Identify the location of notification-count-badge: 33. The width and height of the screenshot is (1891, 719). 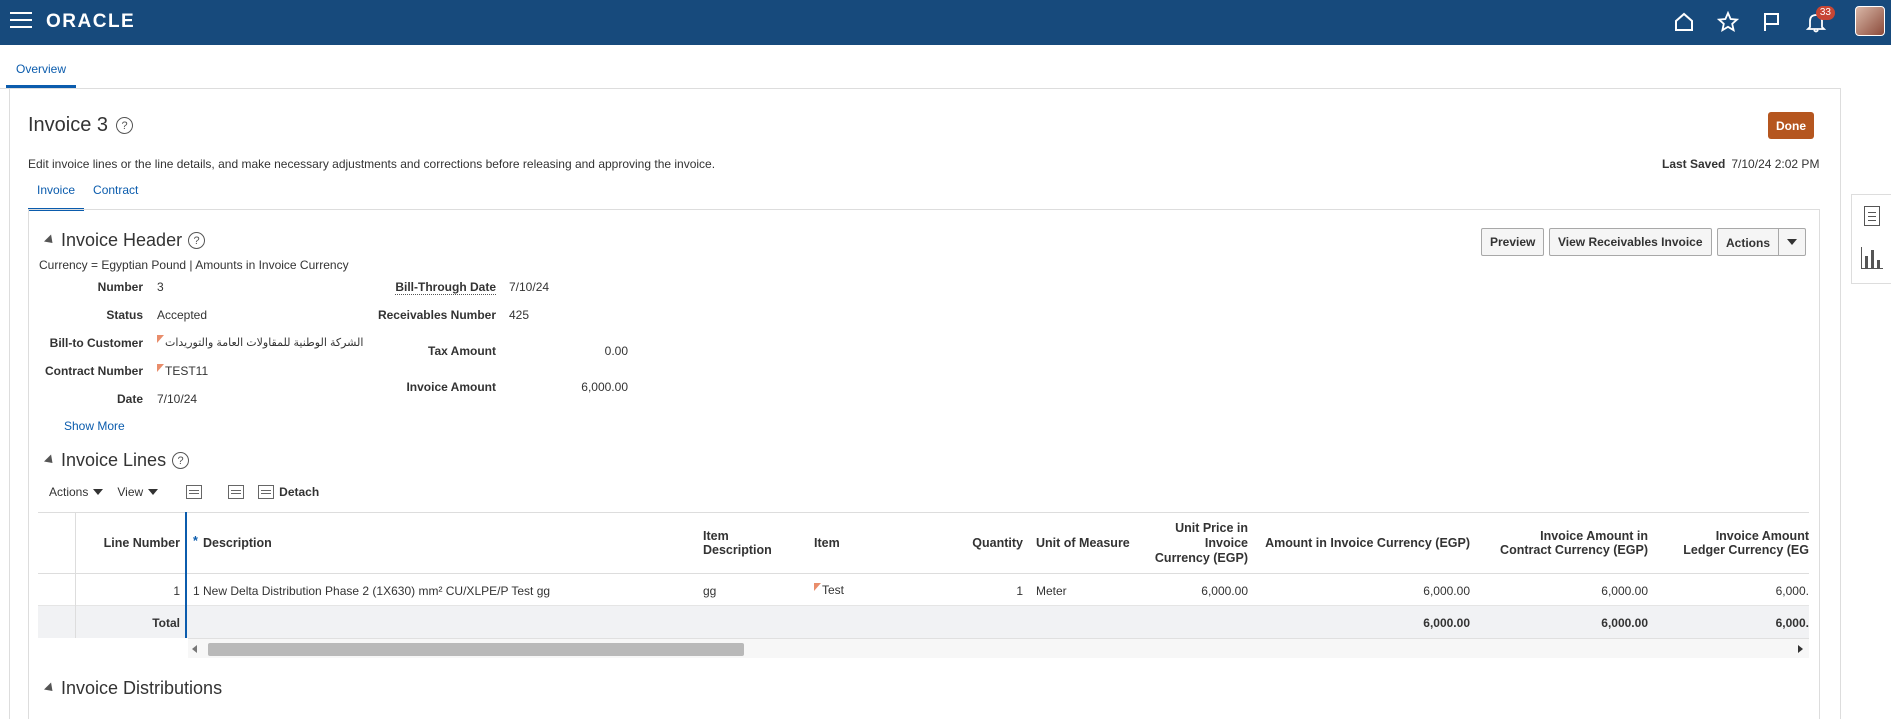
(1825, 13).